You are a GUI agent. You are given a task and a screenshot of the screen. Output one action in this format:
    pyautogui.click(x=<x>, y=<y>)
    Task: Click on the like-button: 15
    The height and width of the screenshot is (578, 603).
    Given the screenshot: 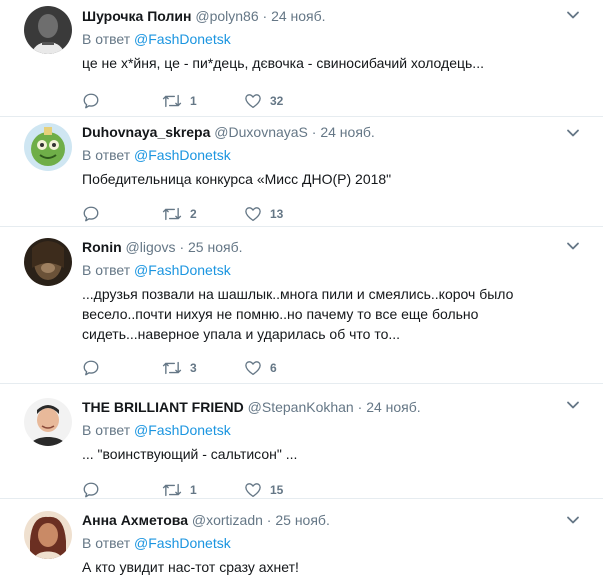 What is the action you would take?
    pyautogui.click(x=263, y=490)
    